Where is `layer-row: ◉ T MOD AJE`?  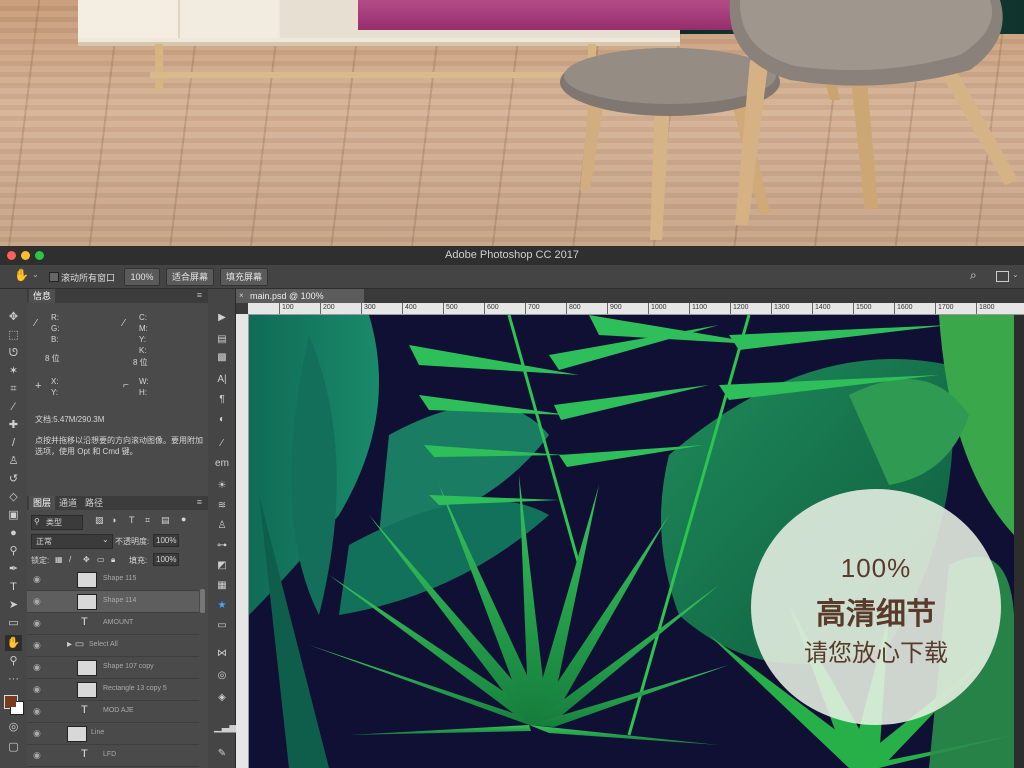 layer-row: ◉ T MOD AJE is located at coordinates (113, 712).